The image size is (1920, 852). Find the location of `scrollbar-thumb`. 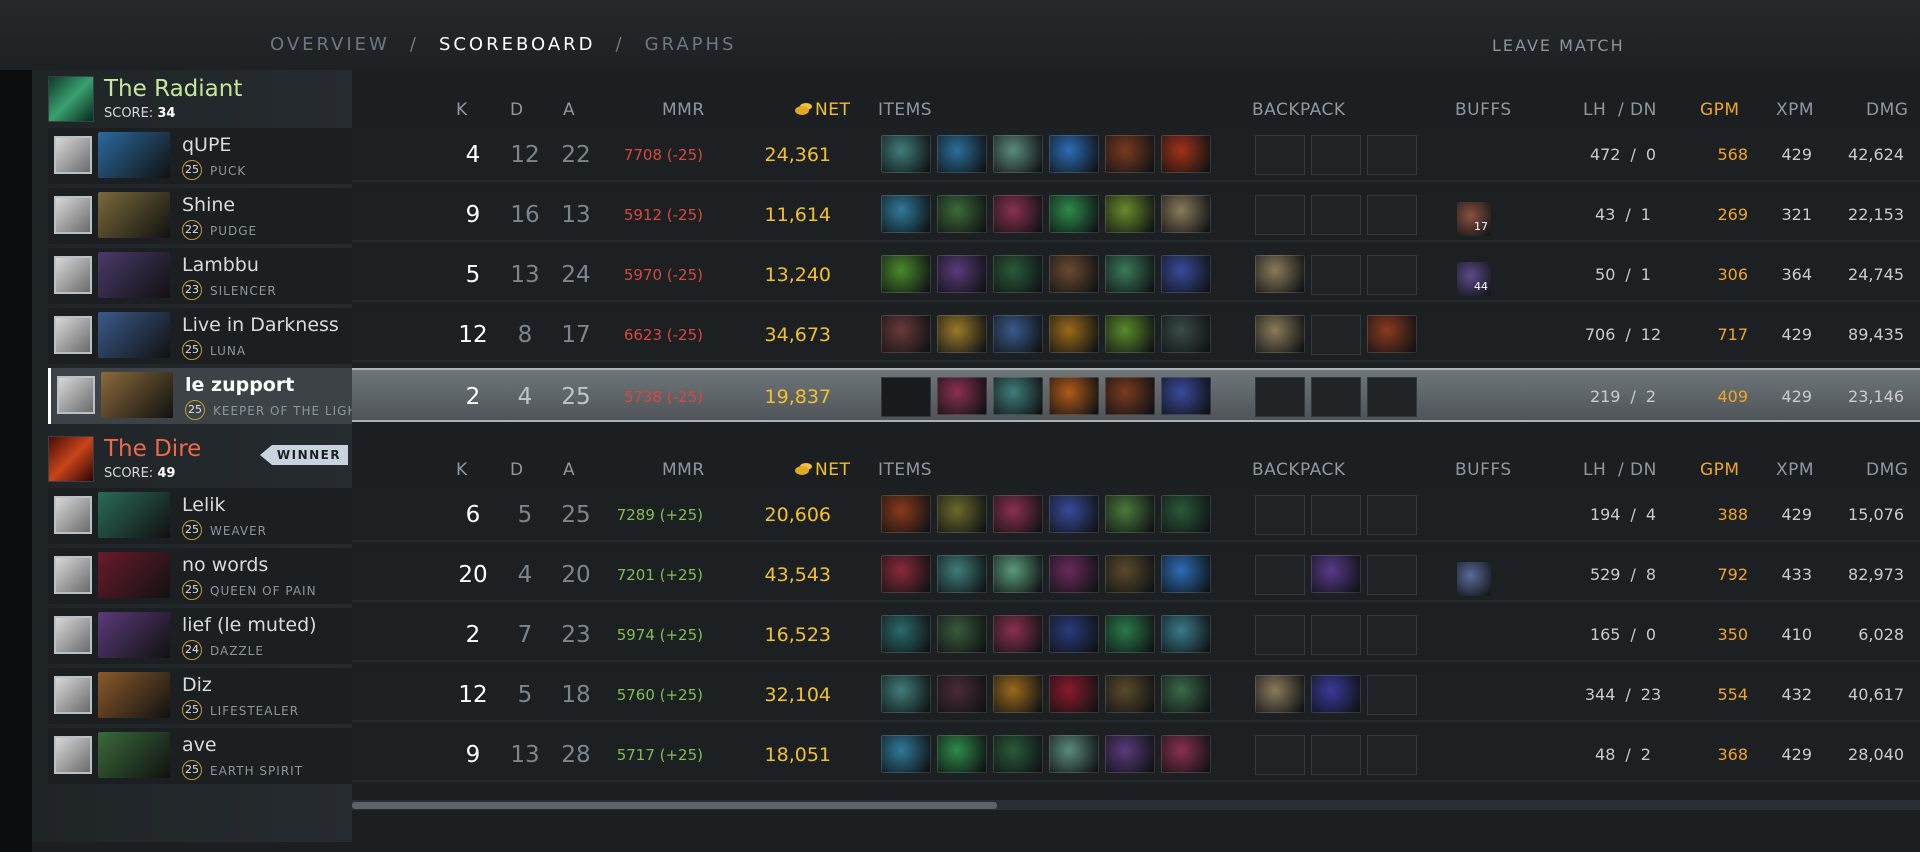

scrollbar-thumb is located at coordinates (674, 805).